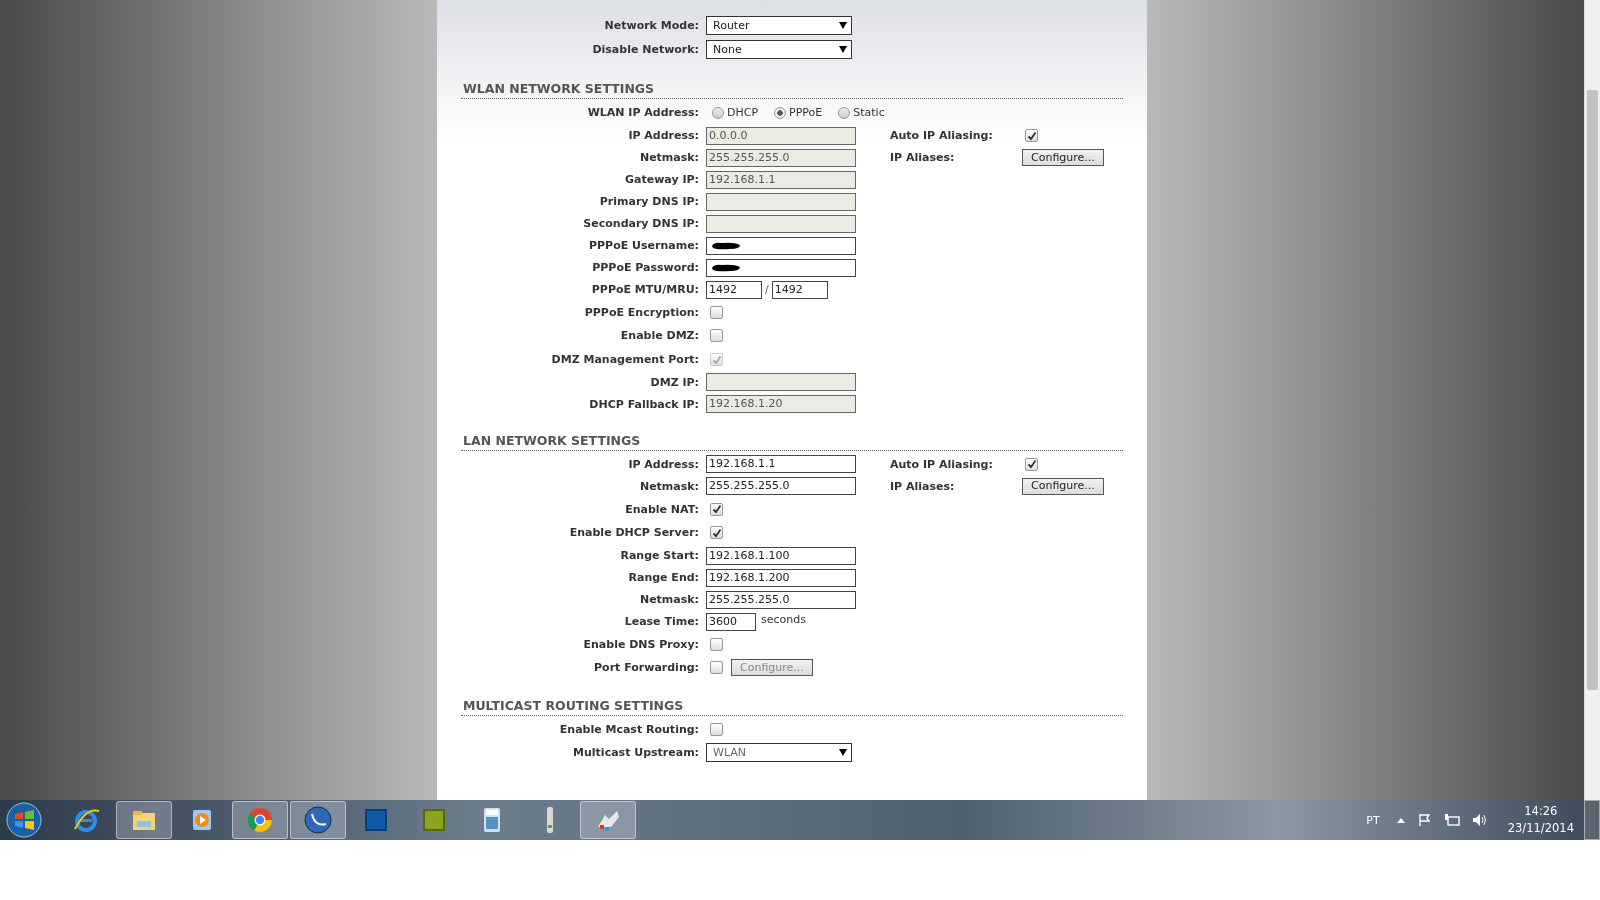 Image resolution: width=1600 pixels, height=900 pixels. Describe the element at coordinates (1451, 820) in the screenshot. I see `network-icon` at that location.